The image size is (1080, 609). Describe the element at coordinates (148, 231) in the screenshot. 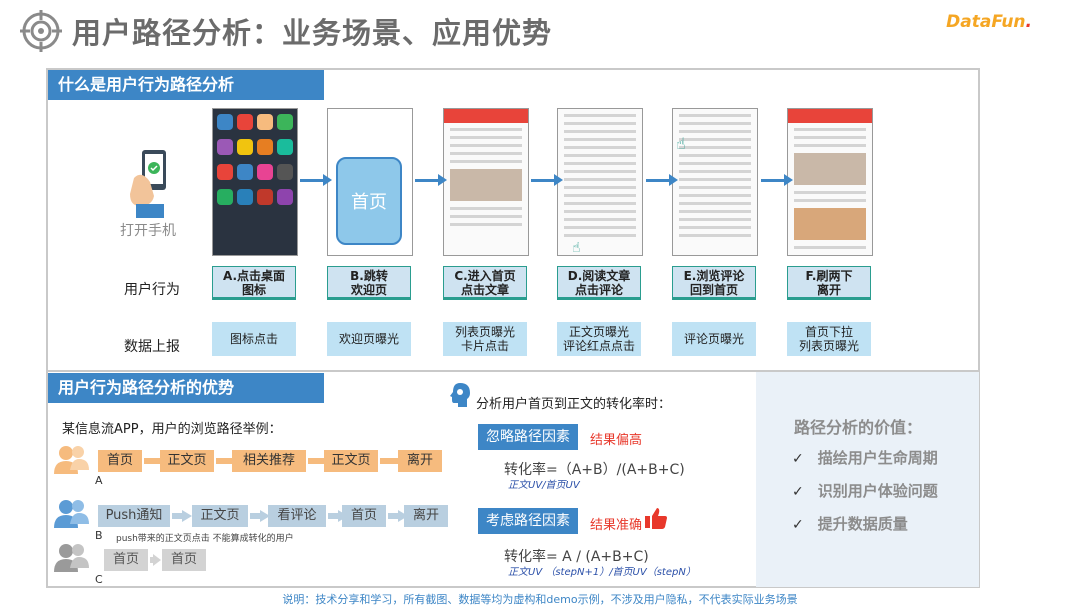

I see `open-phone-label: 打开手机` at that location.